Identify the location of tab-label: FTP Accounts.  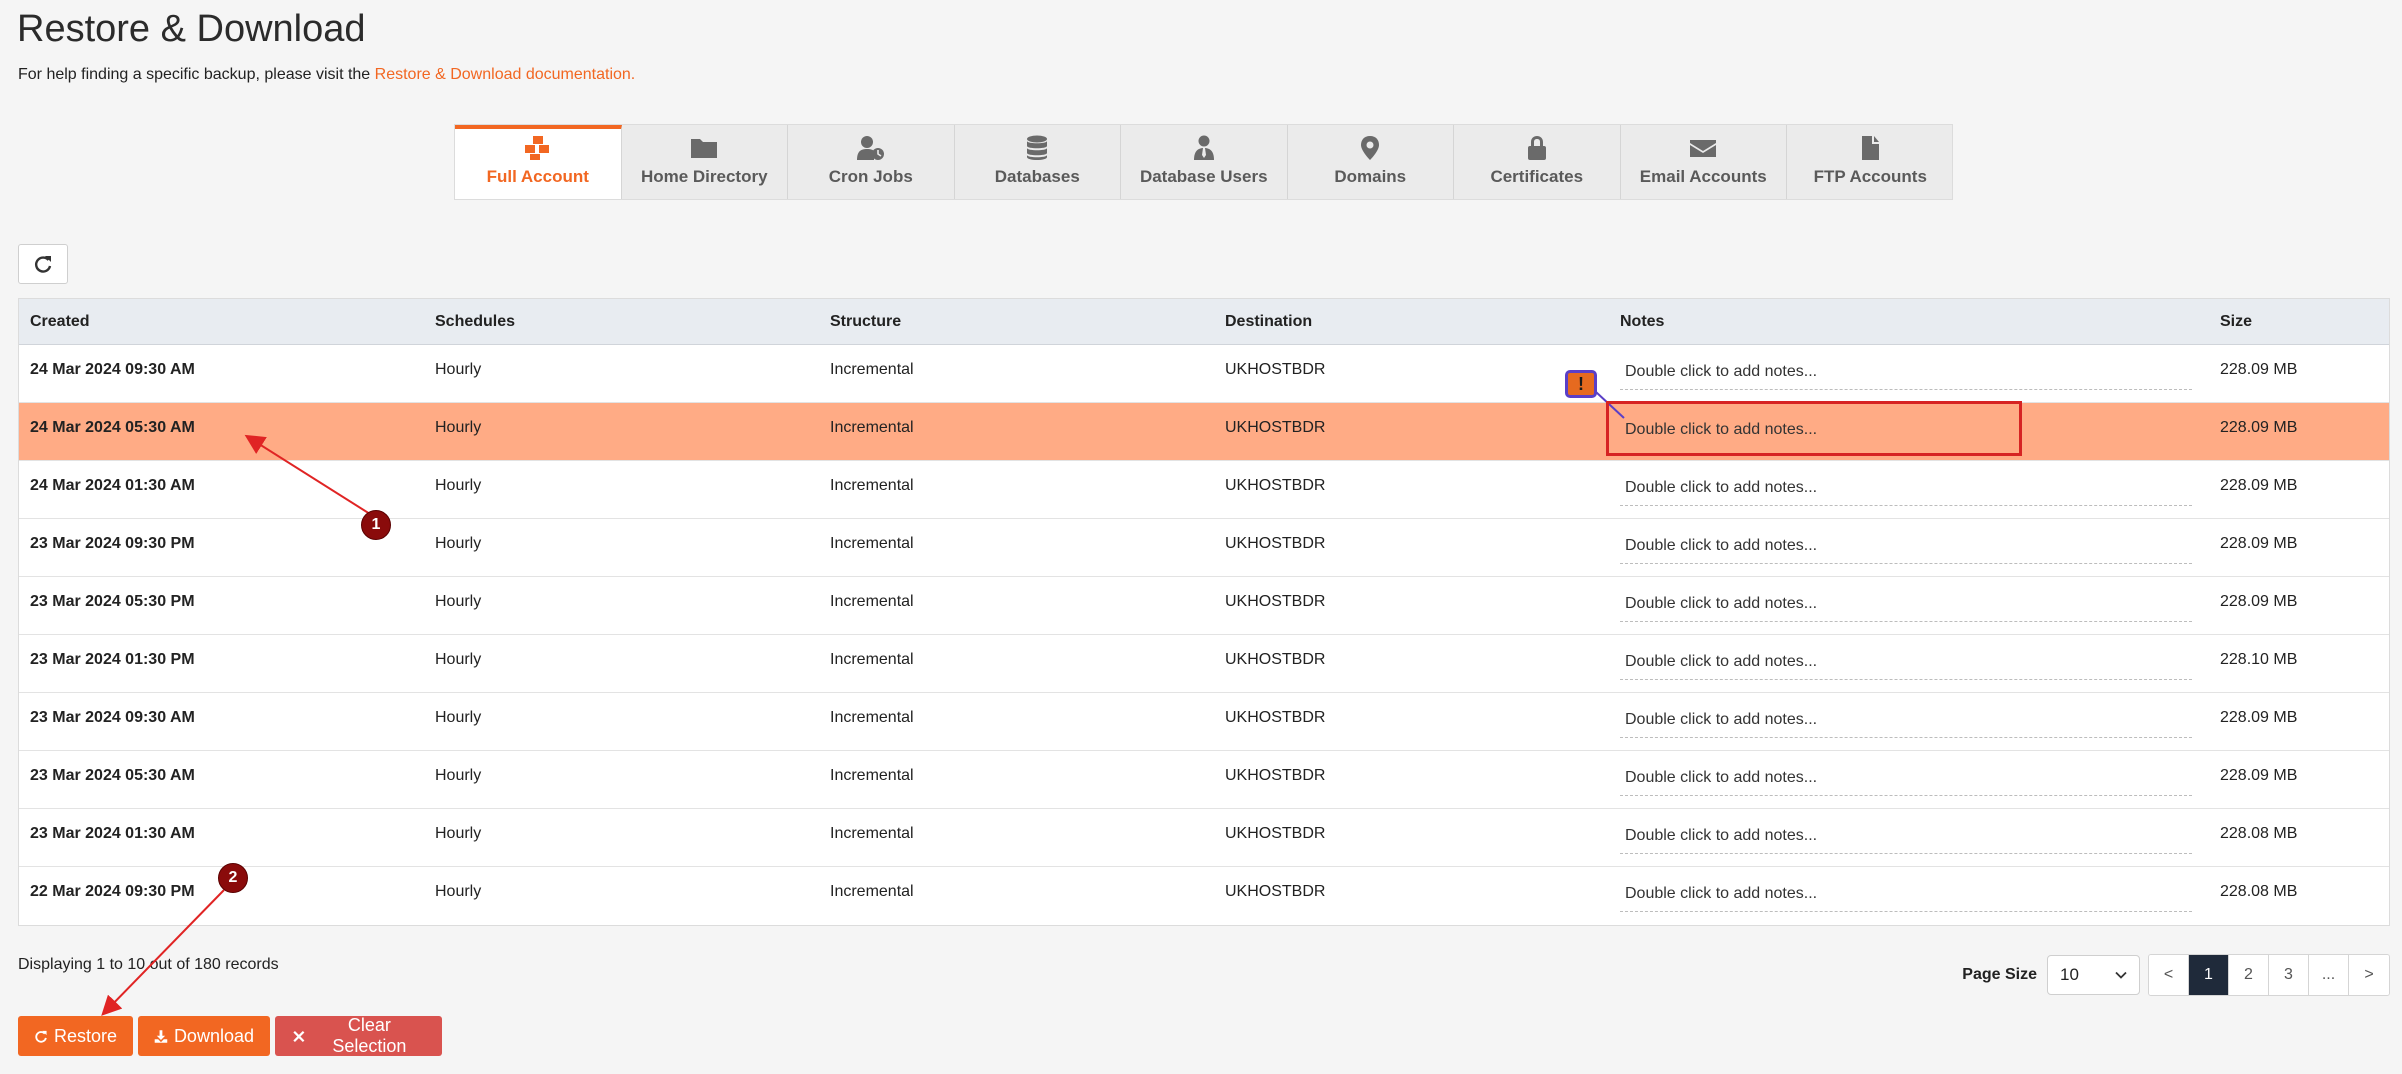
(1870, 176).